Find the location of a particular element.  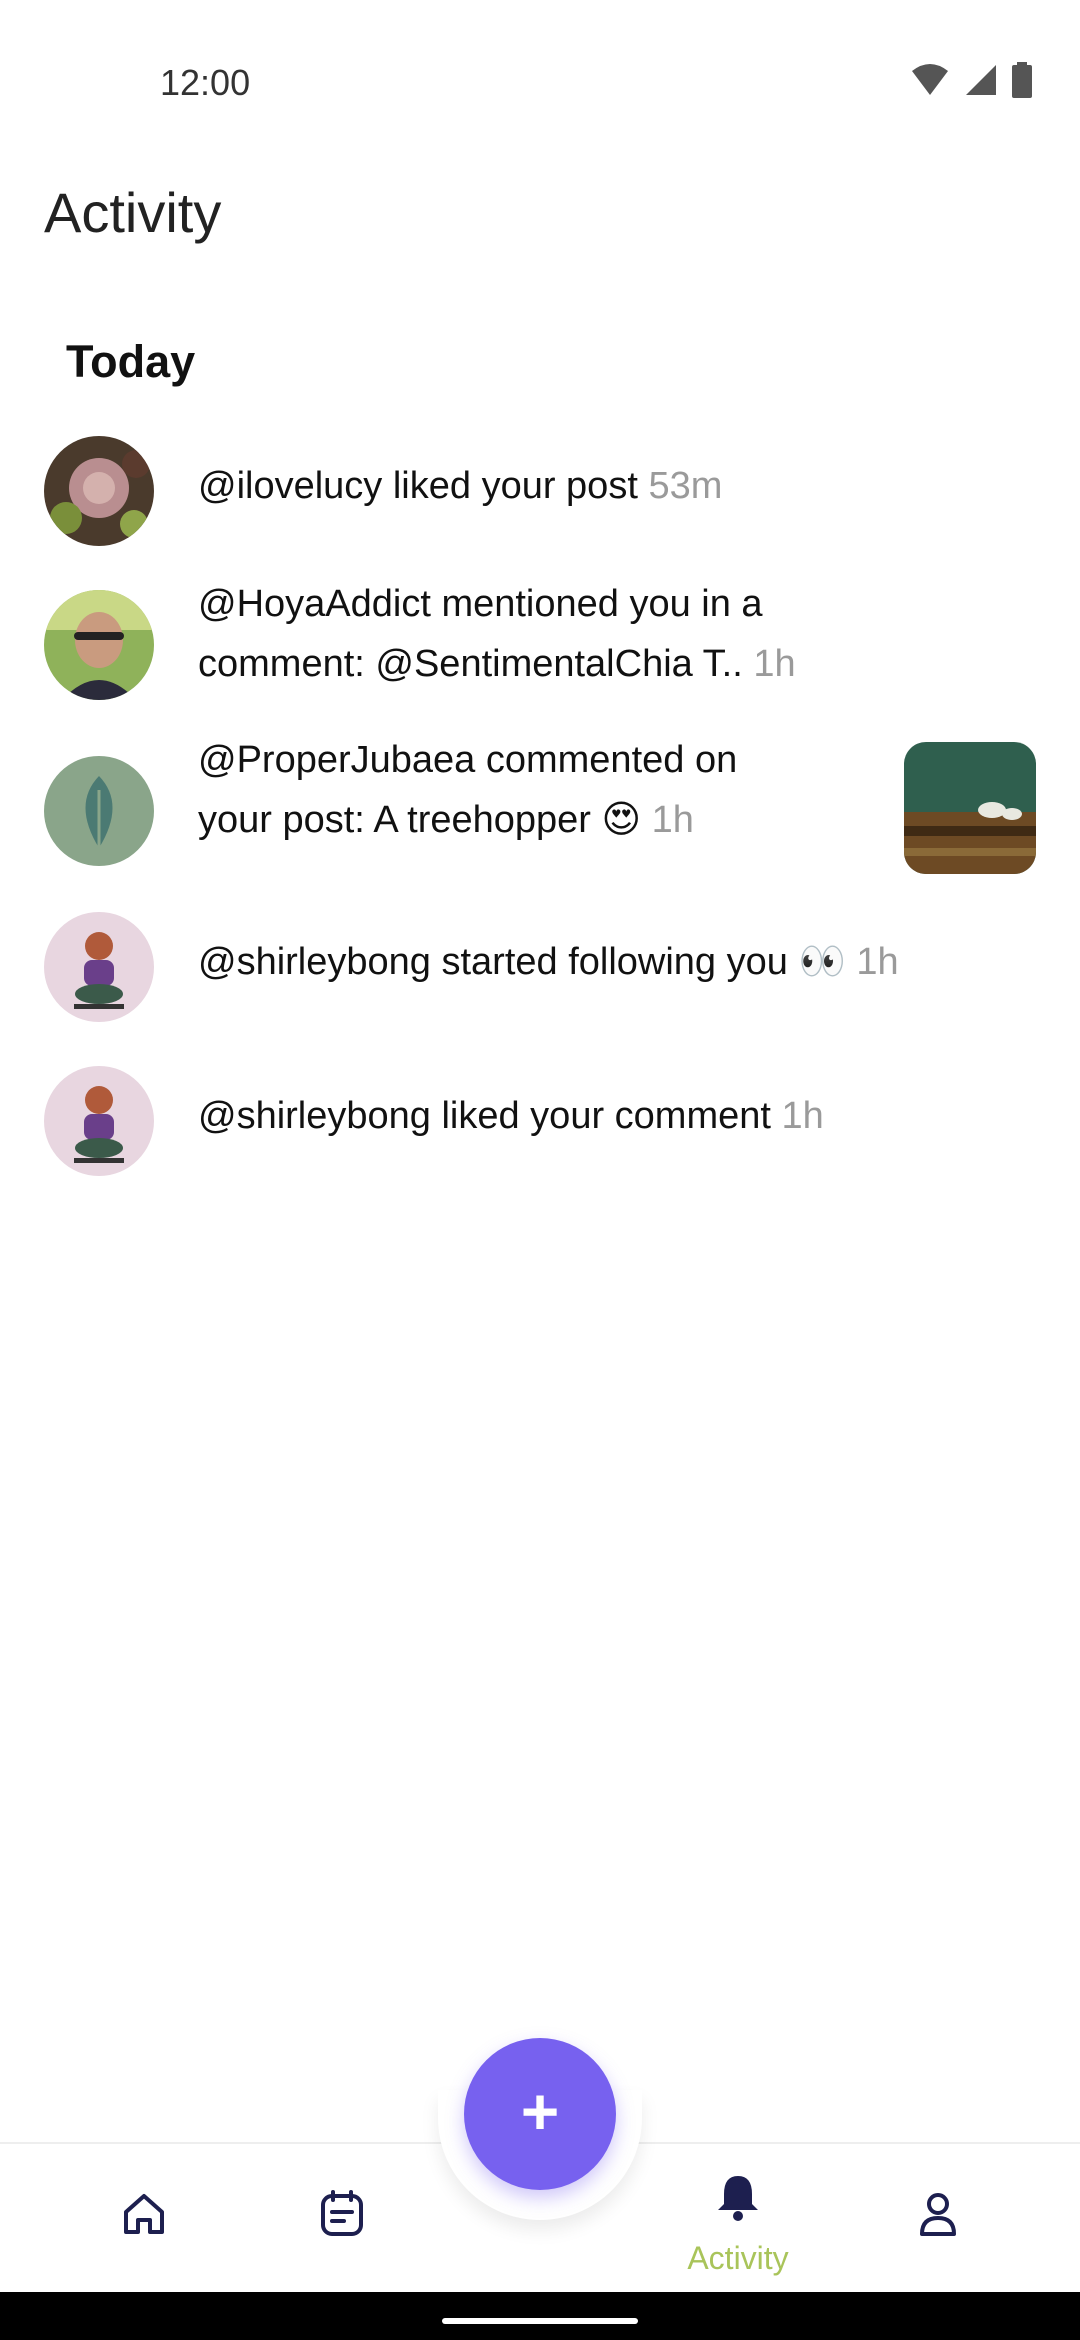

activity-item: @shirleybong started following you 👀 1h is located at coordinates (540, 971).